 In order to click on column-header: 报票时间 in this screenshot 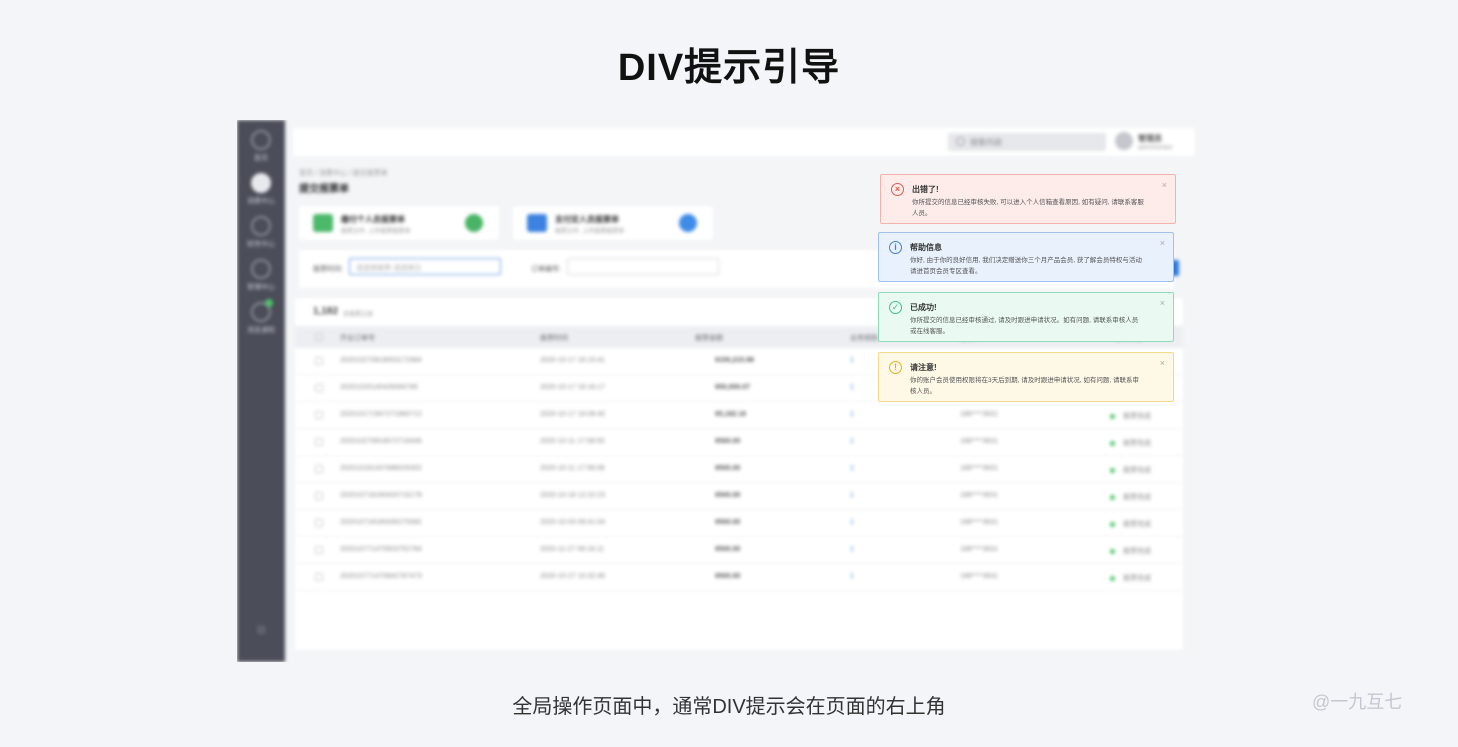, I will do `click(554, 338)`.